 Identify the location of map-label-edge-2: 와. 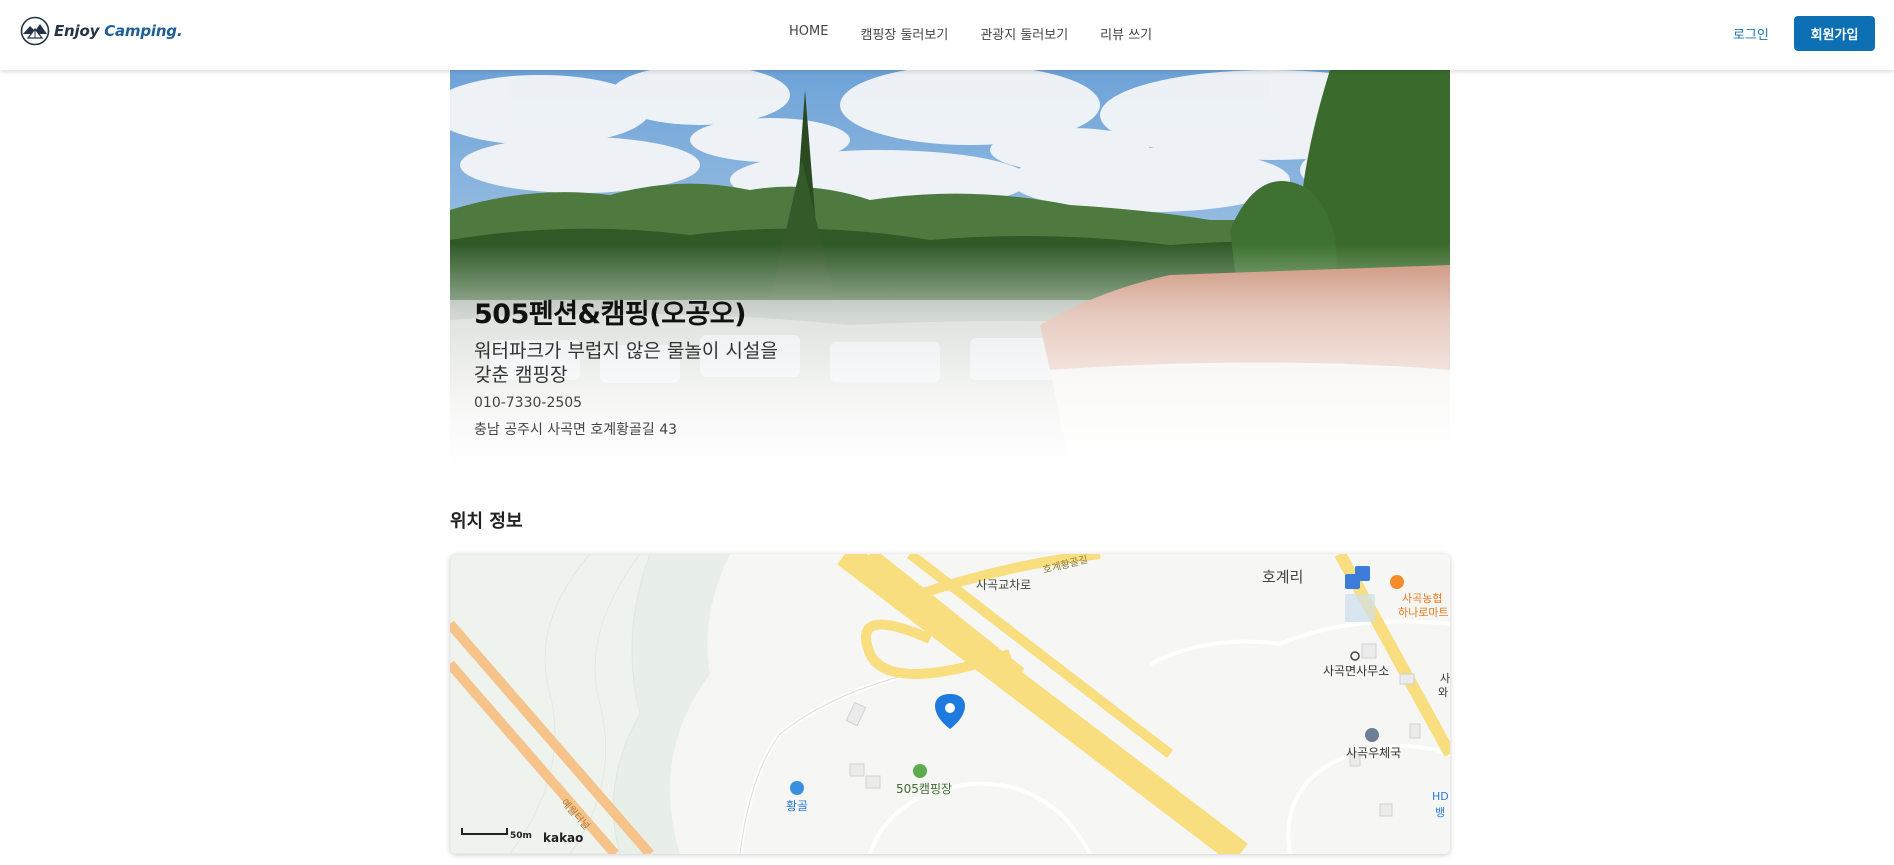
(1443, 692).